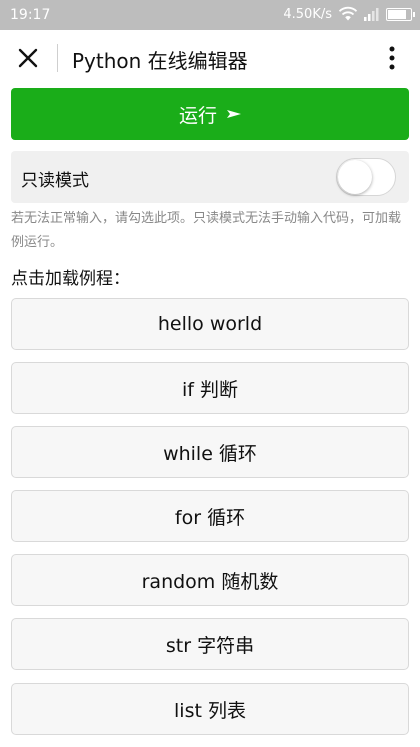 The image size is (420, 747). I want to click on network-speed: 4.50K/s, so click(307, 14).